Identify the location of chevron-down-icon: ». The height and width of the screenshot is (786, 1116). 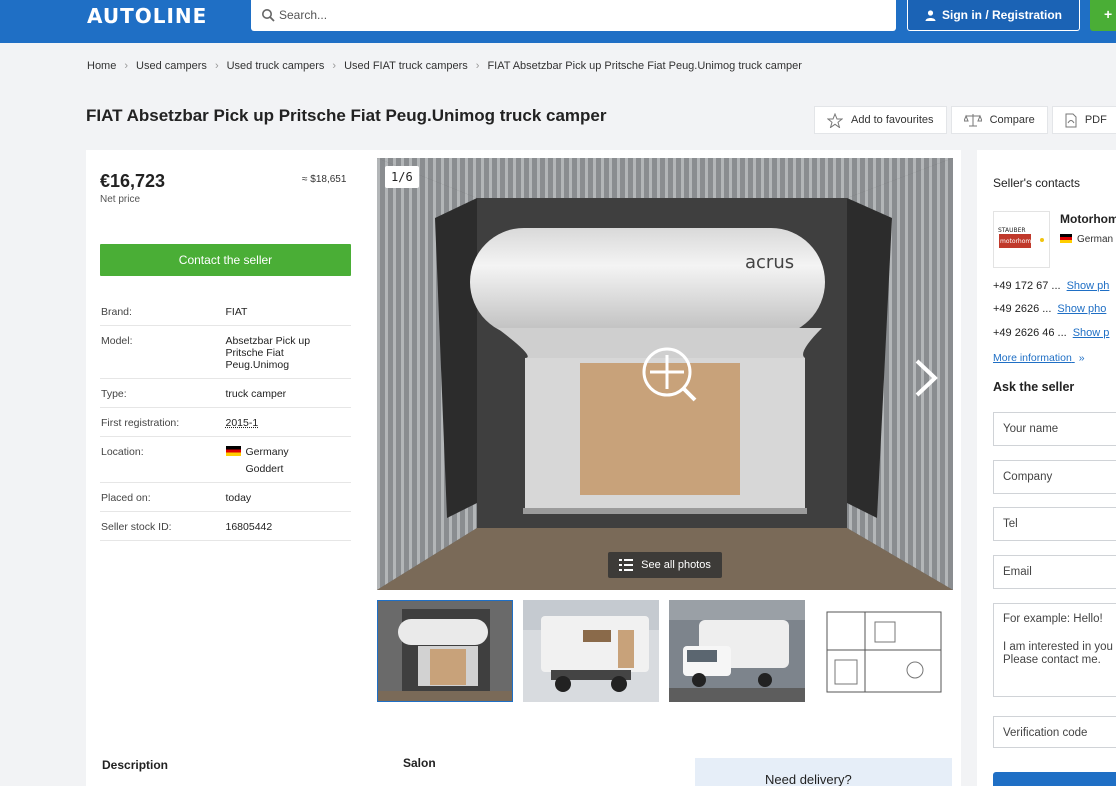
(1081, 358).